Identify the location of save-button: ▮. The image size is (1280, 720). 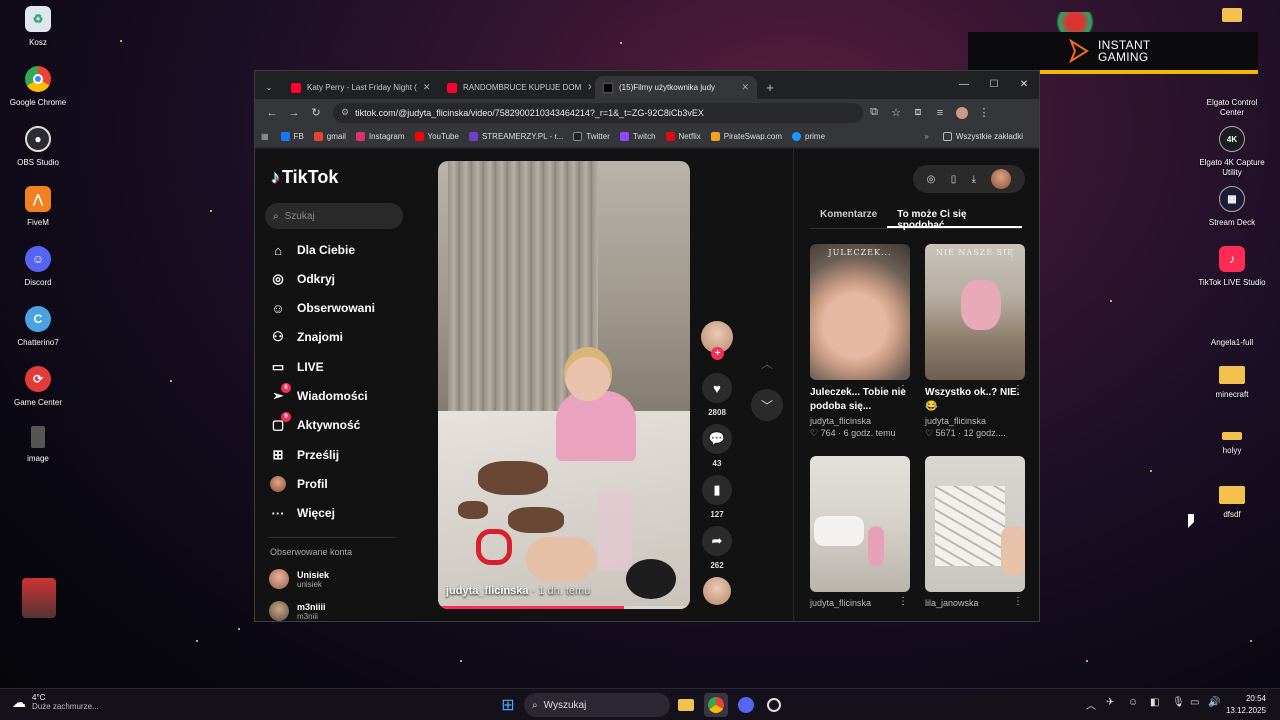
(717, 490).